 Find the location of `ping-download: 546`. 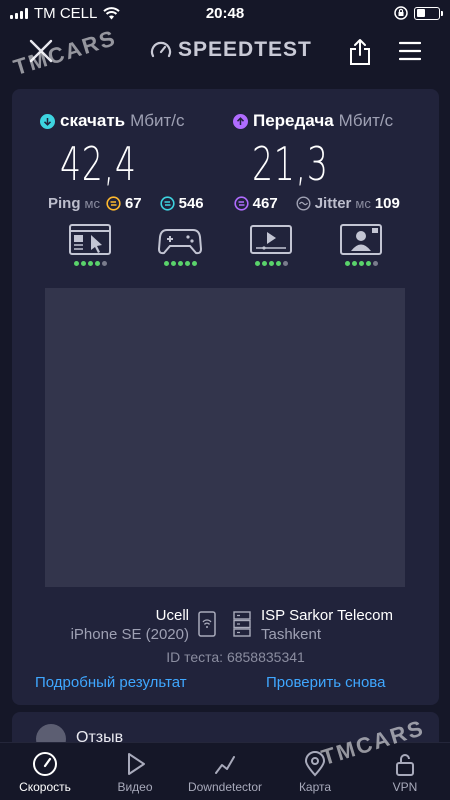

ping-download: 546 is located at coordinates (182, 203).